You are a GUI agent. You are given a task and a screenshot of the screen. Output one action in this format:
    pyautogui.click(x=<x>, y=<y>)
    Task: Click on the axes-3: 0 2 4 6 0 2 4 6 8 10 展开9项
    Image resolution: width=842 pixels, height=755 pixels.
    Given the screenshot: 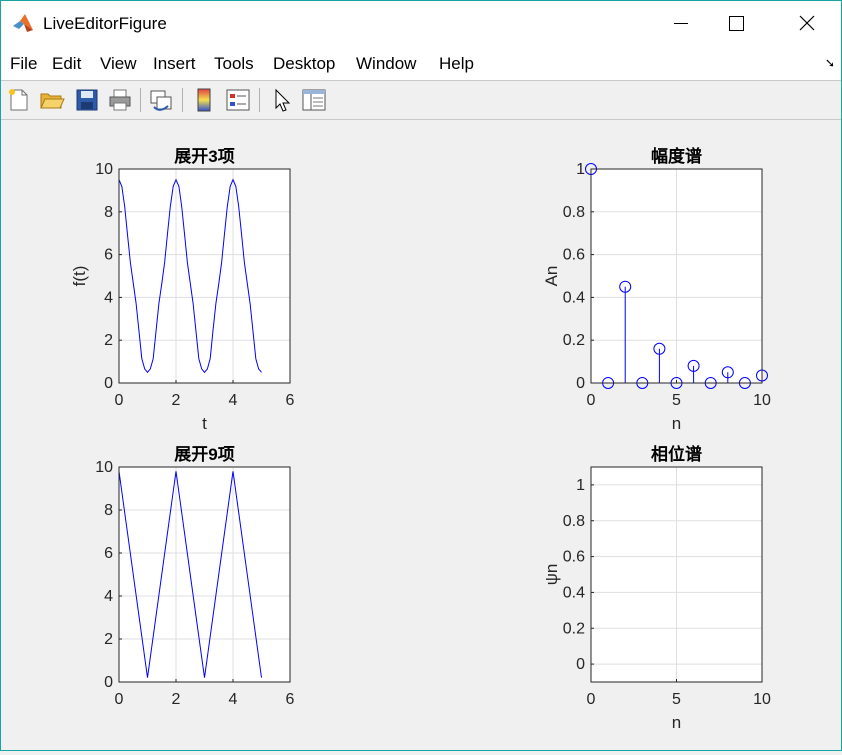 What is the action you would take?
    pyautogui.click(x=194, y=576)
    